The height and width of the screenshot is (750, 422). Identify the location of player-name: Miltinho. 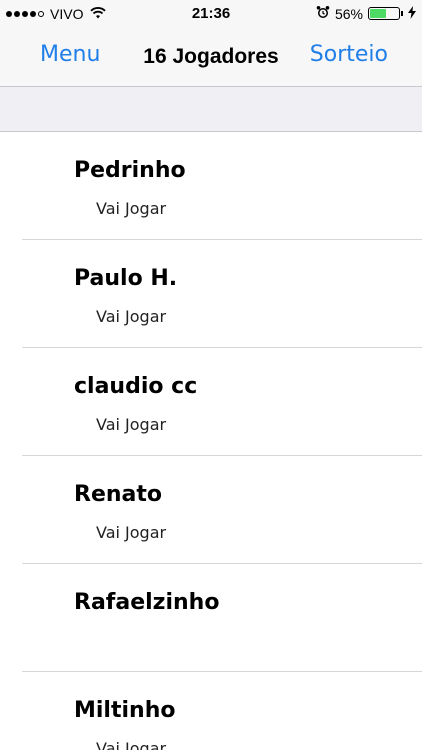
(125, 710).